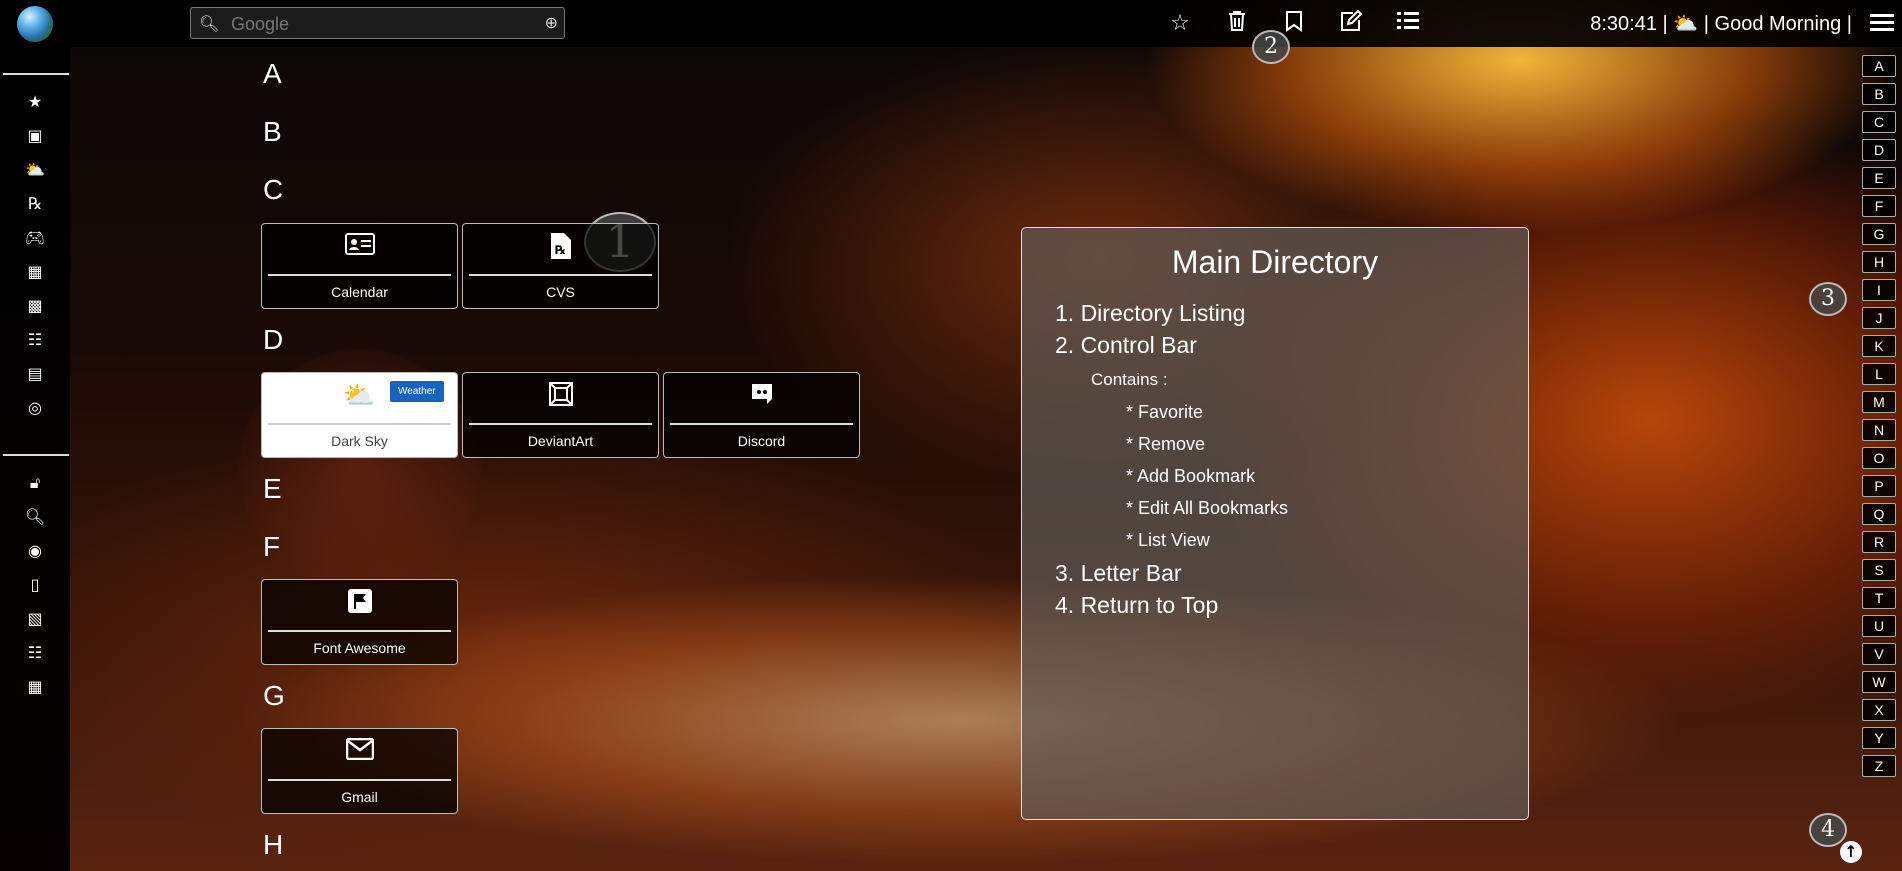 The image size is (1902, 871). What do you see at coordinates (359, 771) in the screenshot?
I see `bookmark-card-gmail: Gmail` at bounding box center [359, 771].